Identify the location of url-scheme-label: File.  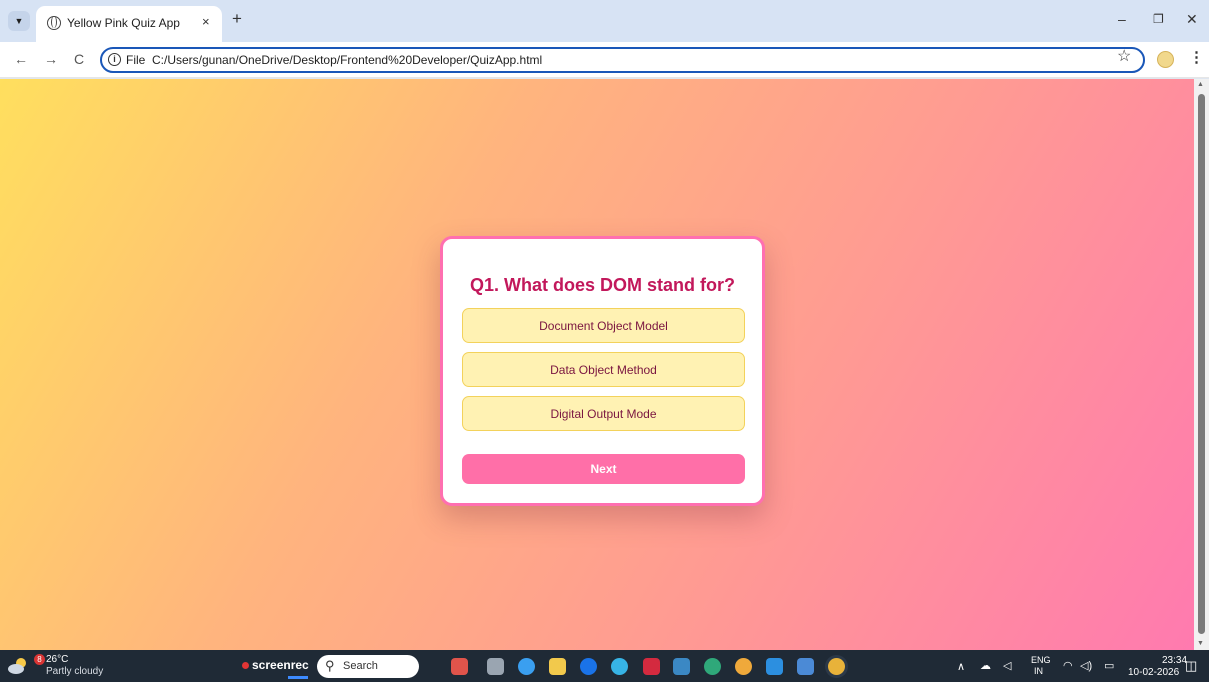
(136, 60).